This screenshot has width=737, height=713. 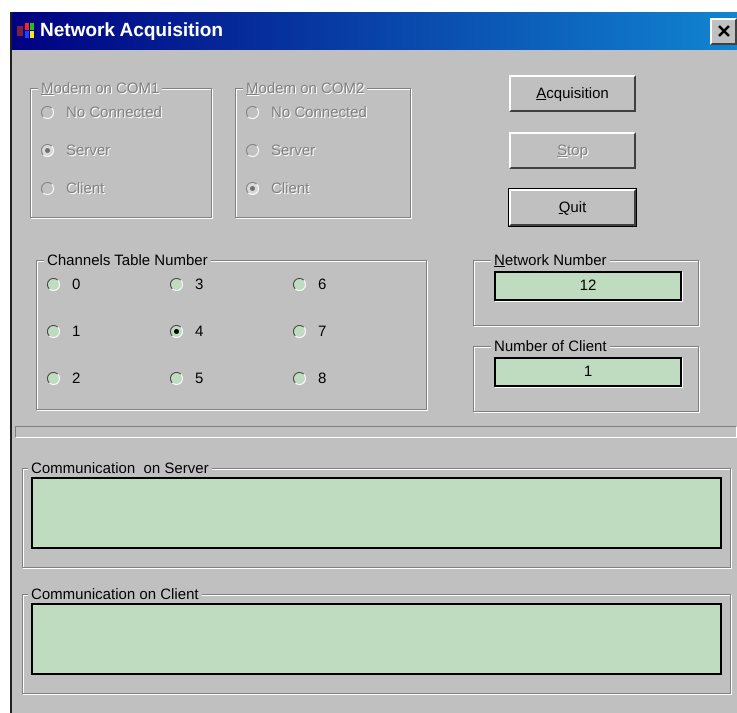 I want to click on radio-label: 8, so click(x=322, y=378).